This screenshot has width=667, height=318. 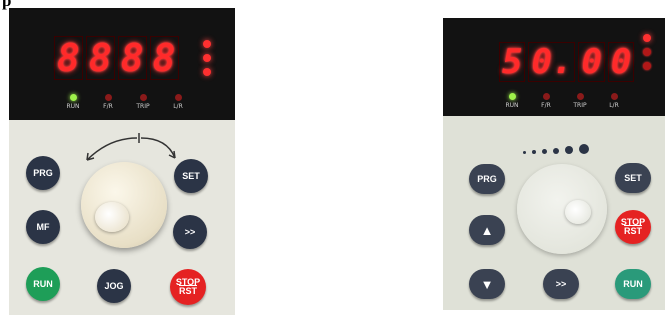 I want to click on jog-button: JOG, so click(x=114, y=286).